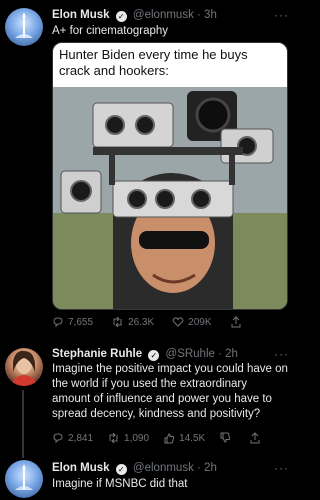 Image resolution: width=320 pixels, height=500 pixels. Describe the element at coordinates (120, 484) in the screenshot. I see `tweet-text: Imagine if MSNBC did that` at that location.